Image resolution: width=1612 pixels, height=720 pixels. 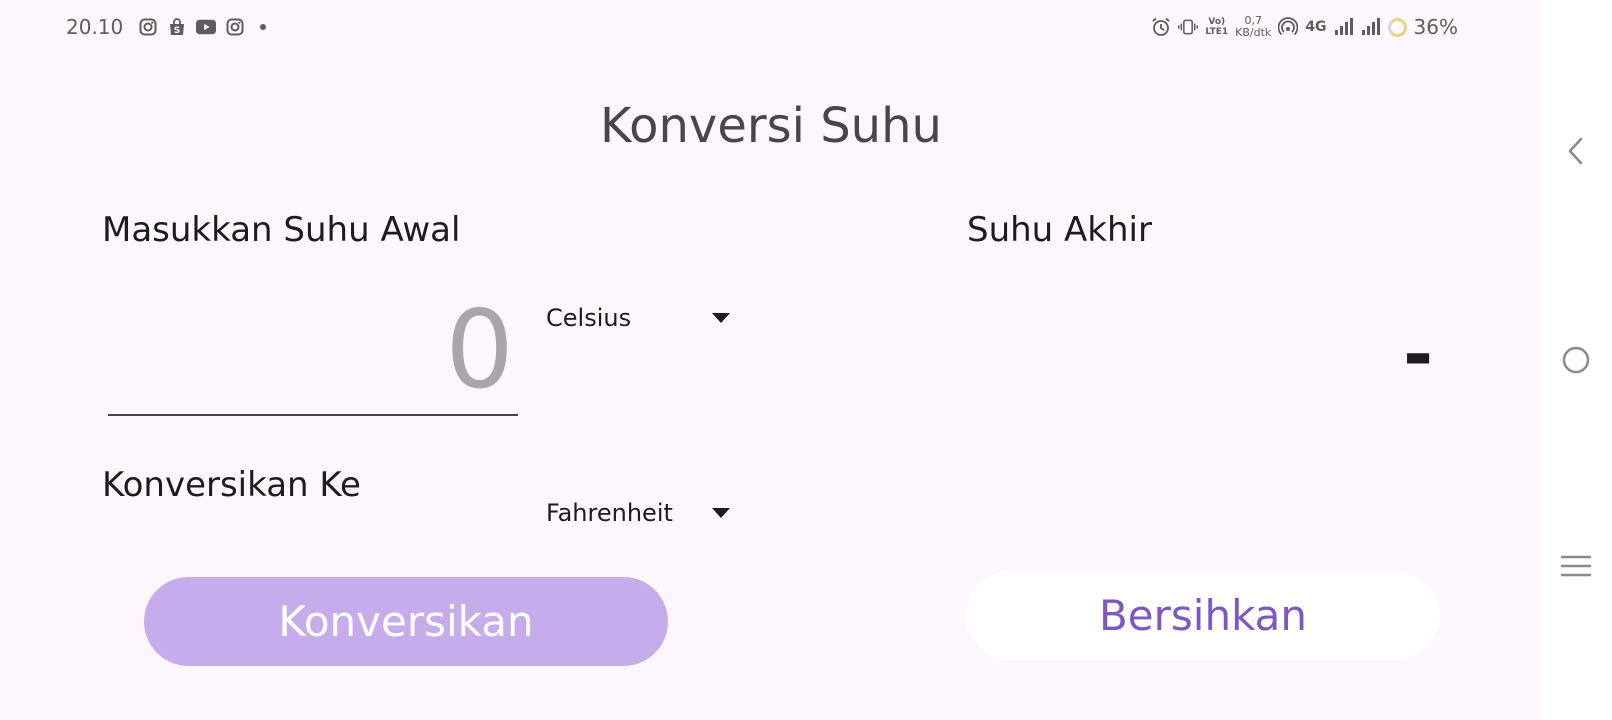 I want to click on youtube-icon, so click(x=206, y=27).